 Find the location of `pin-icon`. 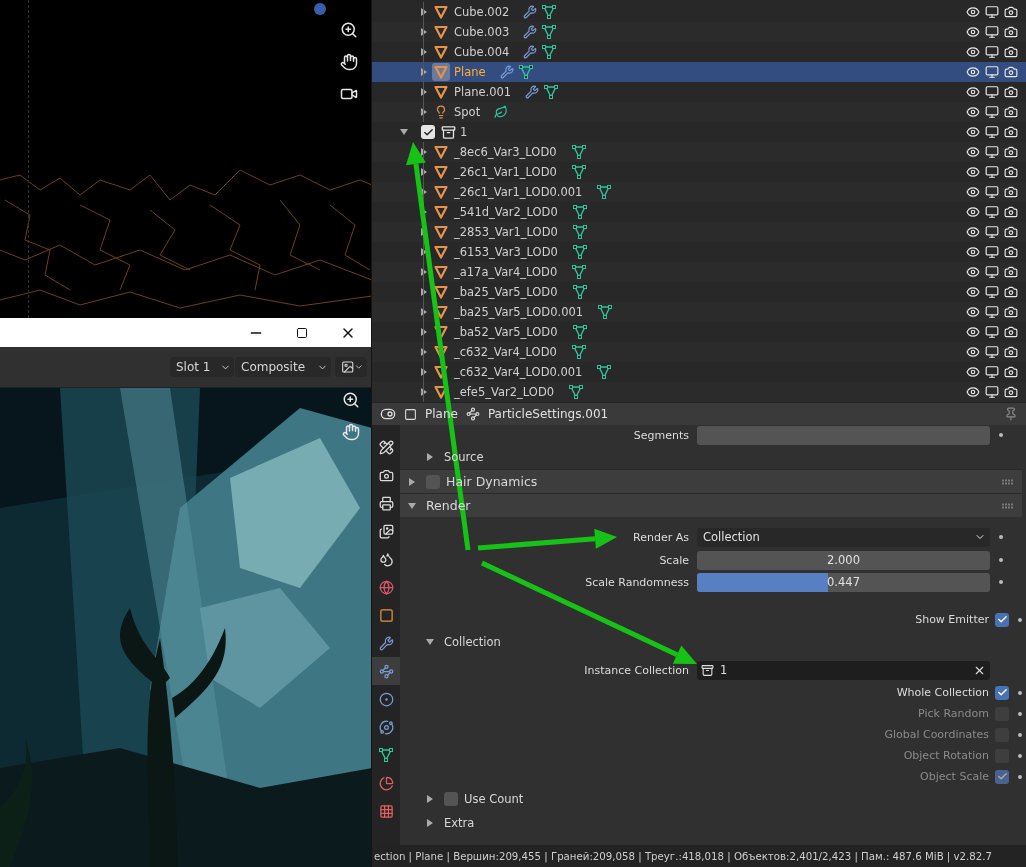

pin-icon is located at coordinates (1011, 414).